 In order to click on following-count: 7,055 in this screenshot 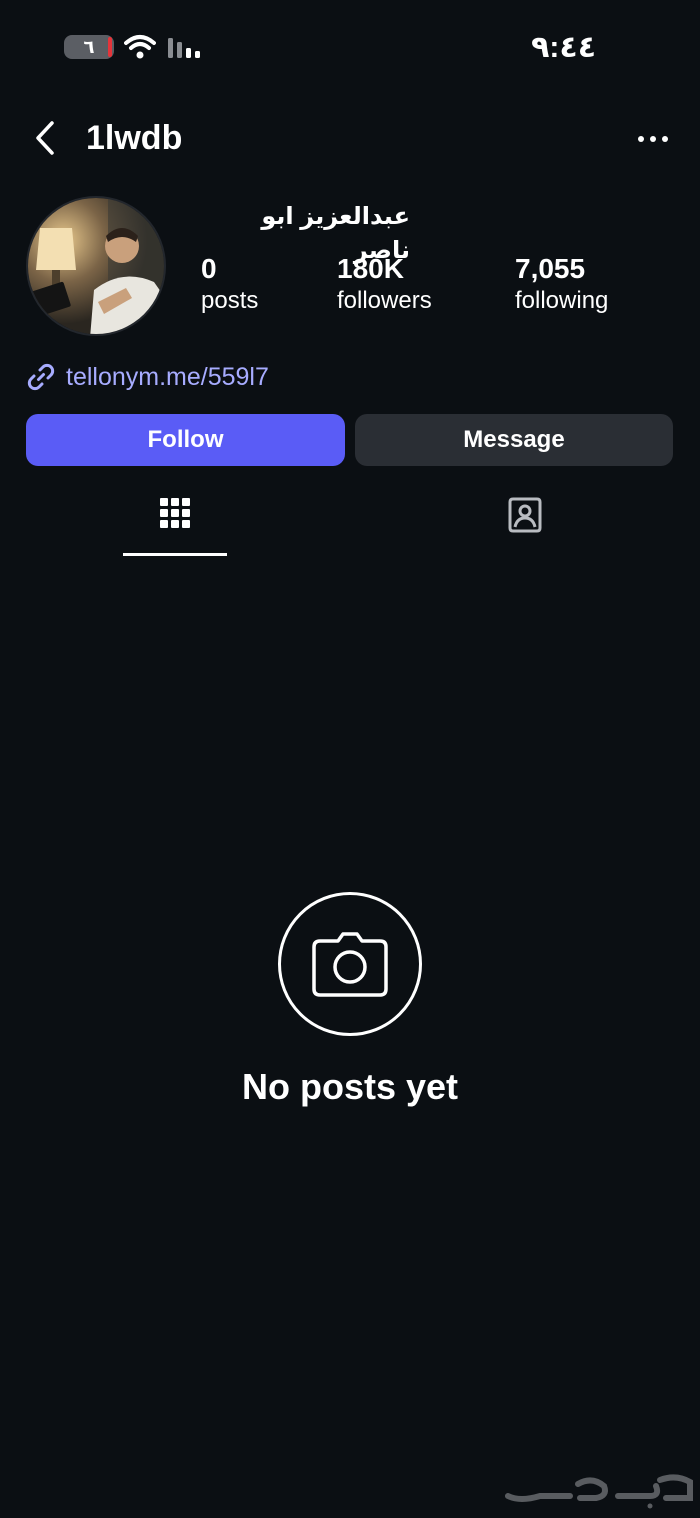, I will do `click(550, 268)`.